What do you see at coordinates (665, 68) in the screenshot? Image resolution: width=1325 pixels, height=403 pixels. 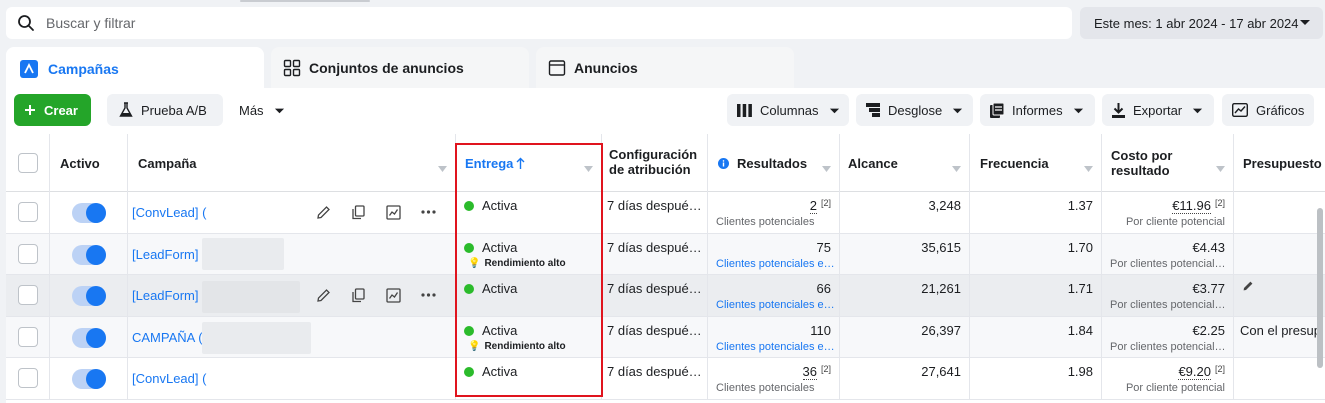 I see `tab-ads: Anuncios` at bounding box center [665, 68].